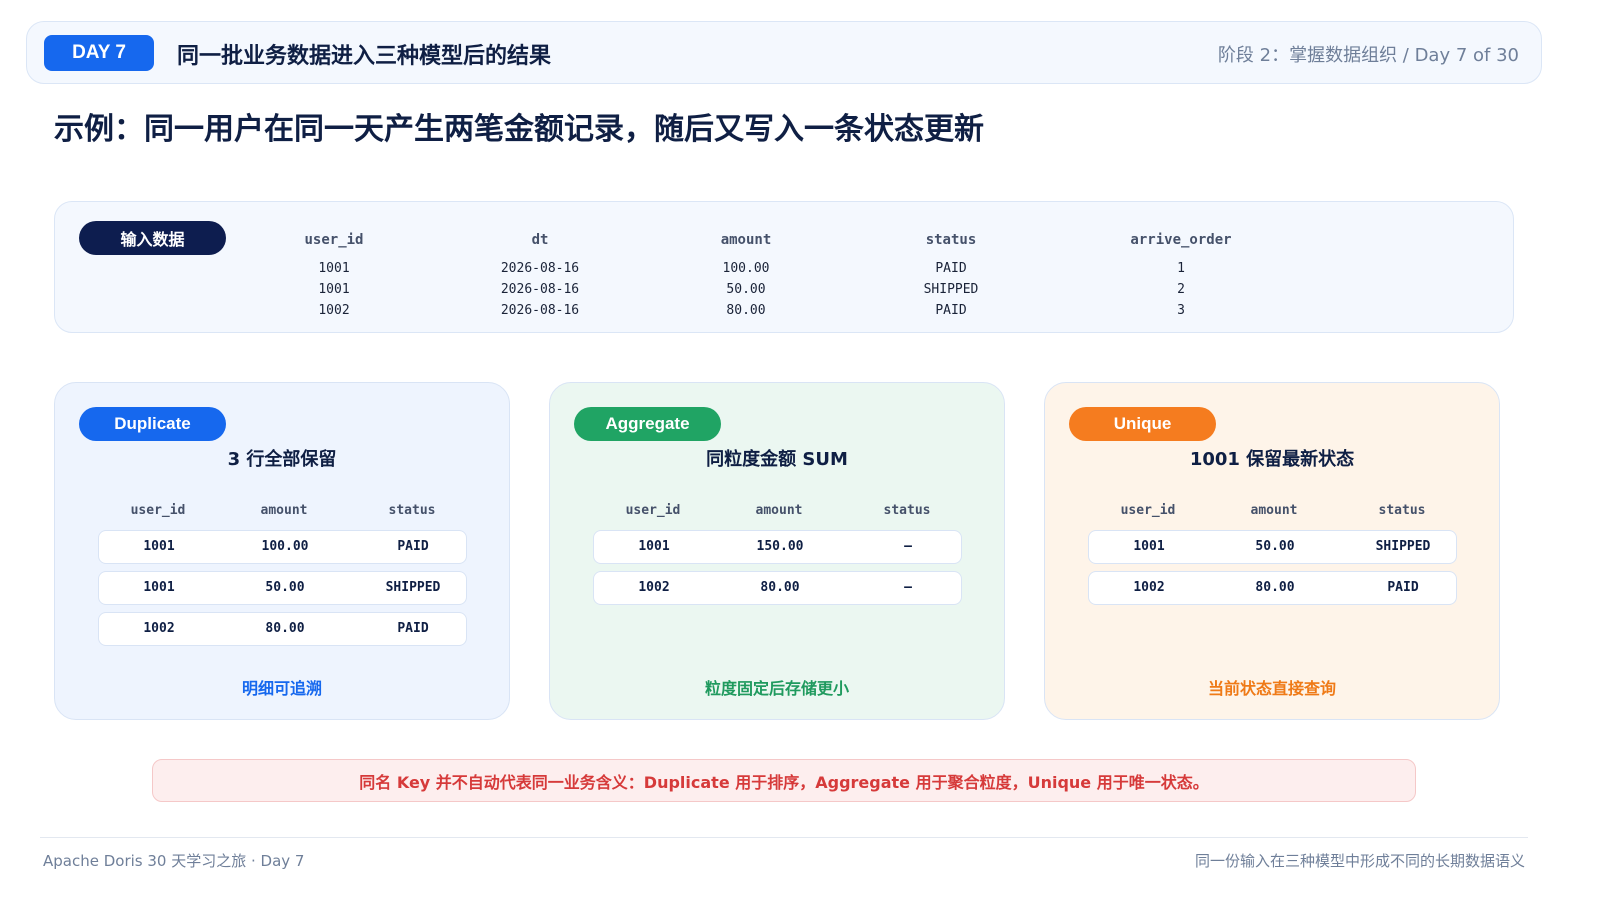 The height and width of the screenshot is (900, 1600). What do you see at coordinates (1181, 289) in the screenshot?
I see `table-cell: 2` at bounding box center [1181, 289].